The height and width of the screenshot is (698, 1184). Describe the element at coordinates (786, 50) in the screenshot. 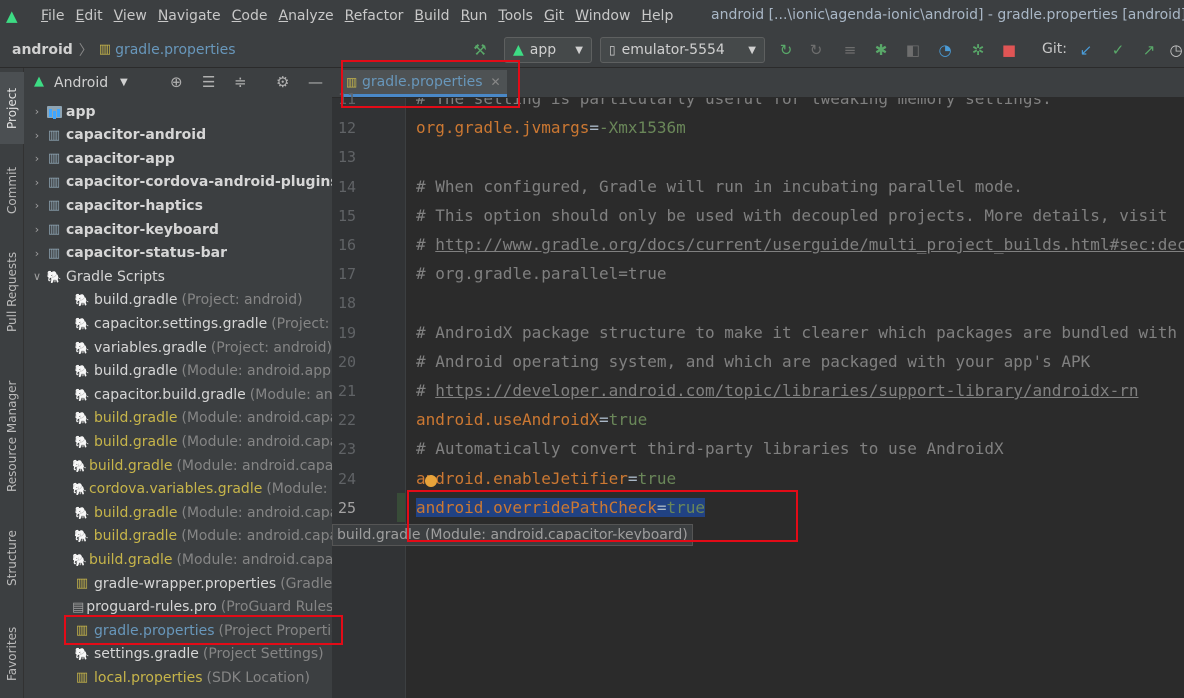

I see `apply-changes-icon: ↻` at that location.